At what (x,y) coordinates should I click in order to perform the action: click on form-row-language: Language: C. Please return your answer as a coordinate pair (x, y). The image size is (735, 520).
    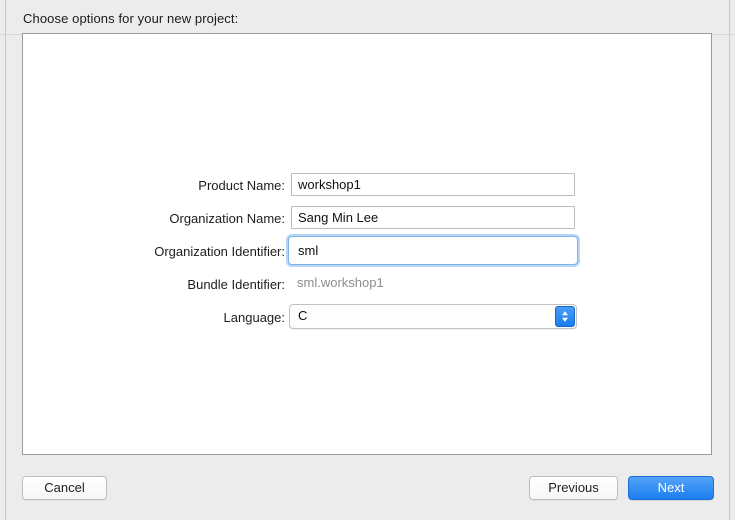
    Looking at the image, I should click on (368, 321).